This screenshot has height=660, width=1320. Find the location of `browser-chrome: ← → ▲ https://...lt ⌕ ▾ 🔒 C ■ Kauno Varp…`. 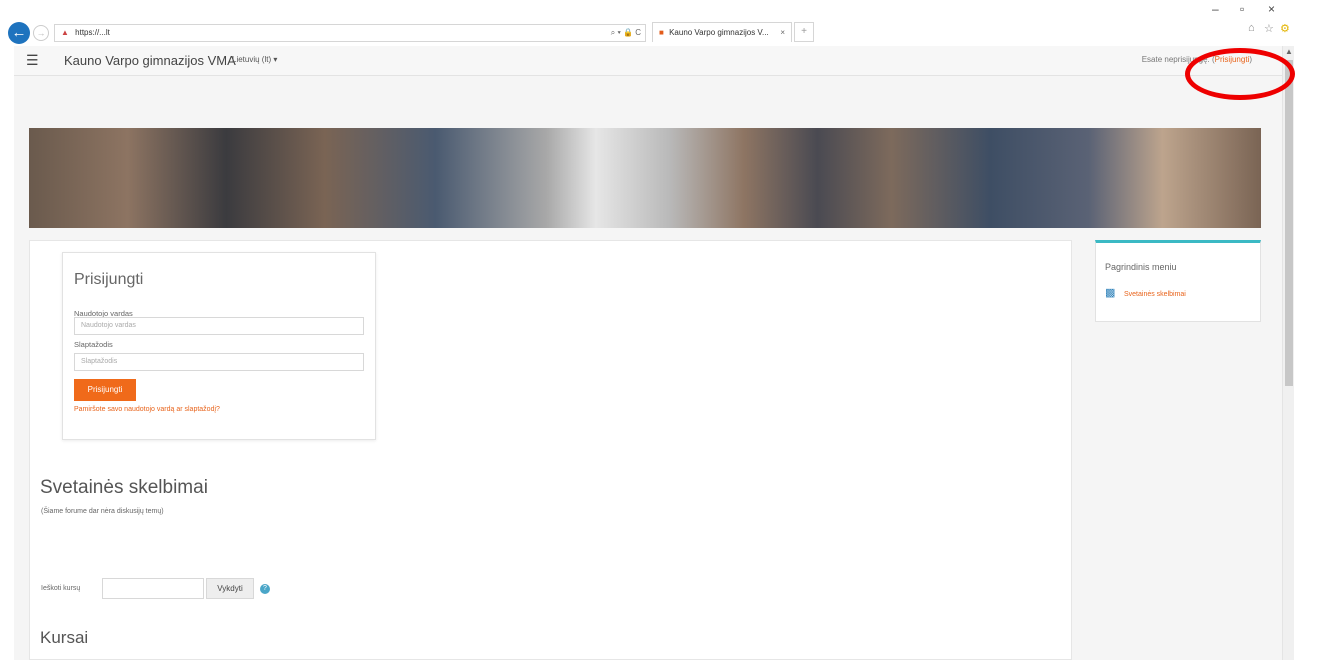

browser-chrome: ← → ▲ https://...lt ⌕ ▾ 🔒 C ■ Kauno Varp… is located at coordinates (660, 23).